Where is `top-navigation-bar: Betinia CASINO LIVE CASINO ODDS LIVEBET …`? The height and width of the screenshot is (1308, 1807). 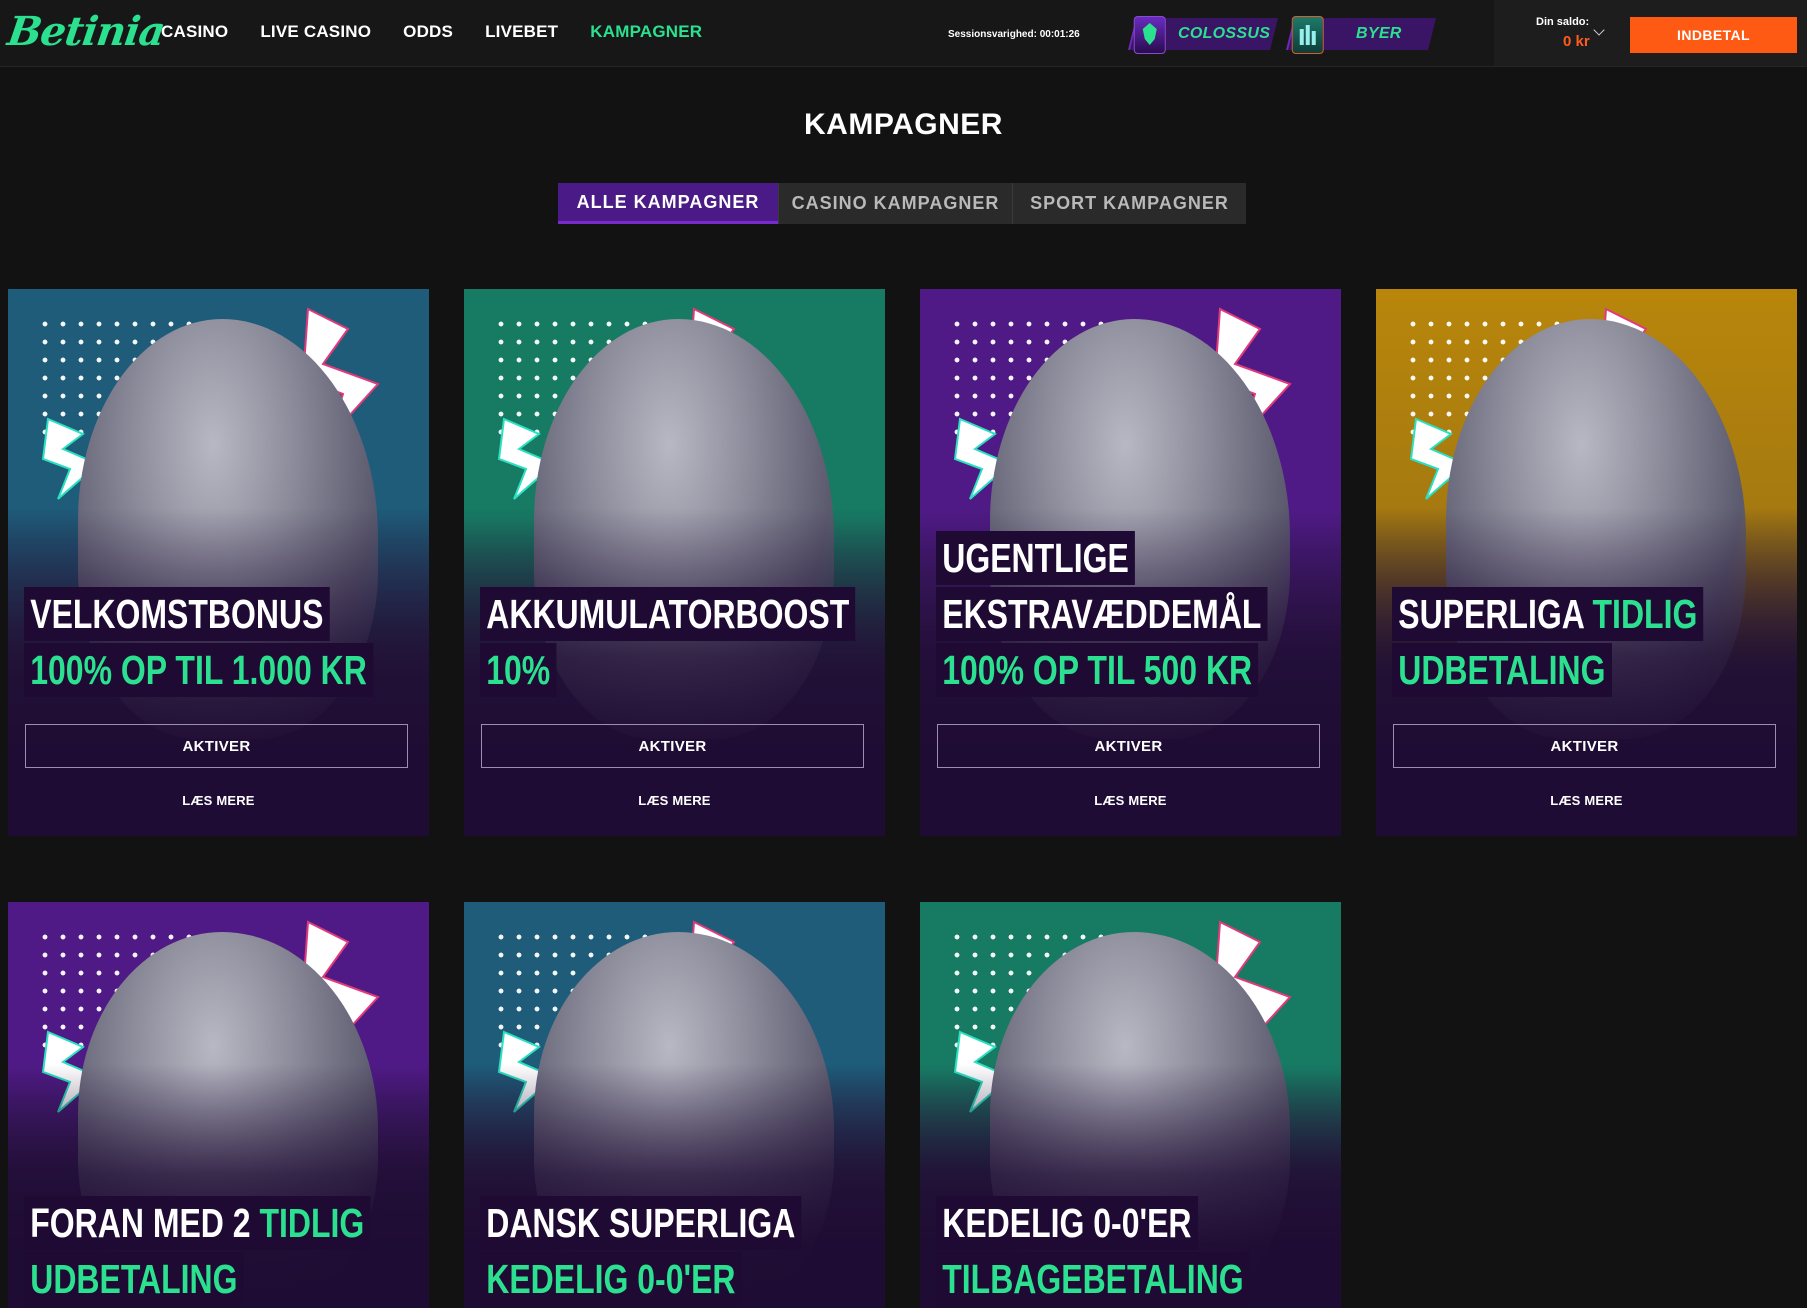 top-navigation-bar: Betinia CASINO LIVE CASINO ODDS LIVEBET … is located at coordinates (903, 33).